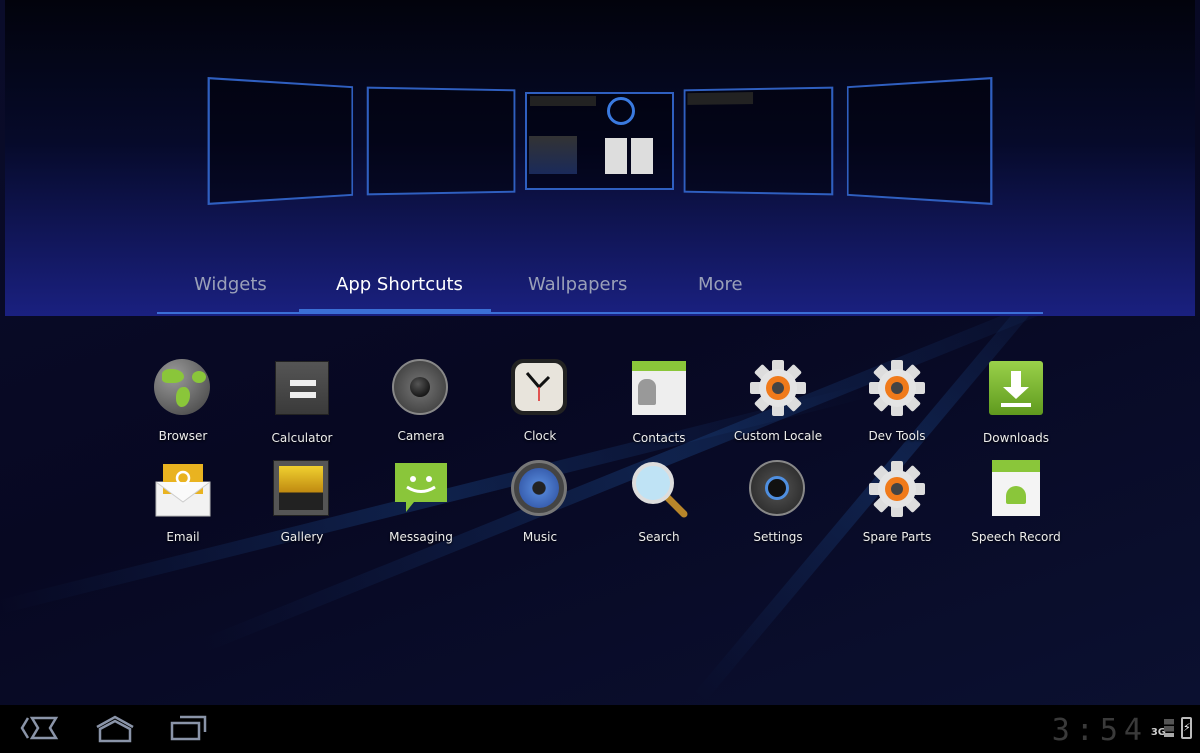 This screenshot has width=1200, height=753. Describe the element at coordinates (302, 537) in the screenshot. I see `app-label: Gallery` at that location.